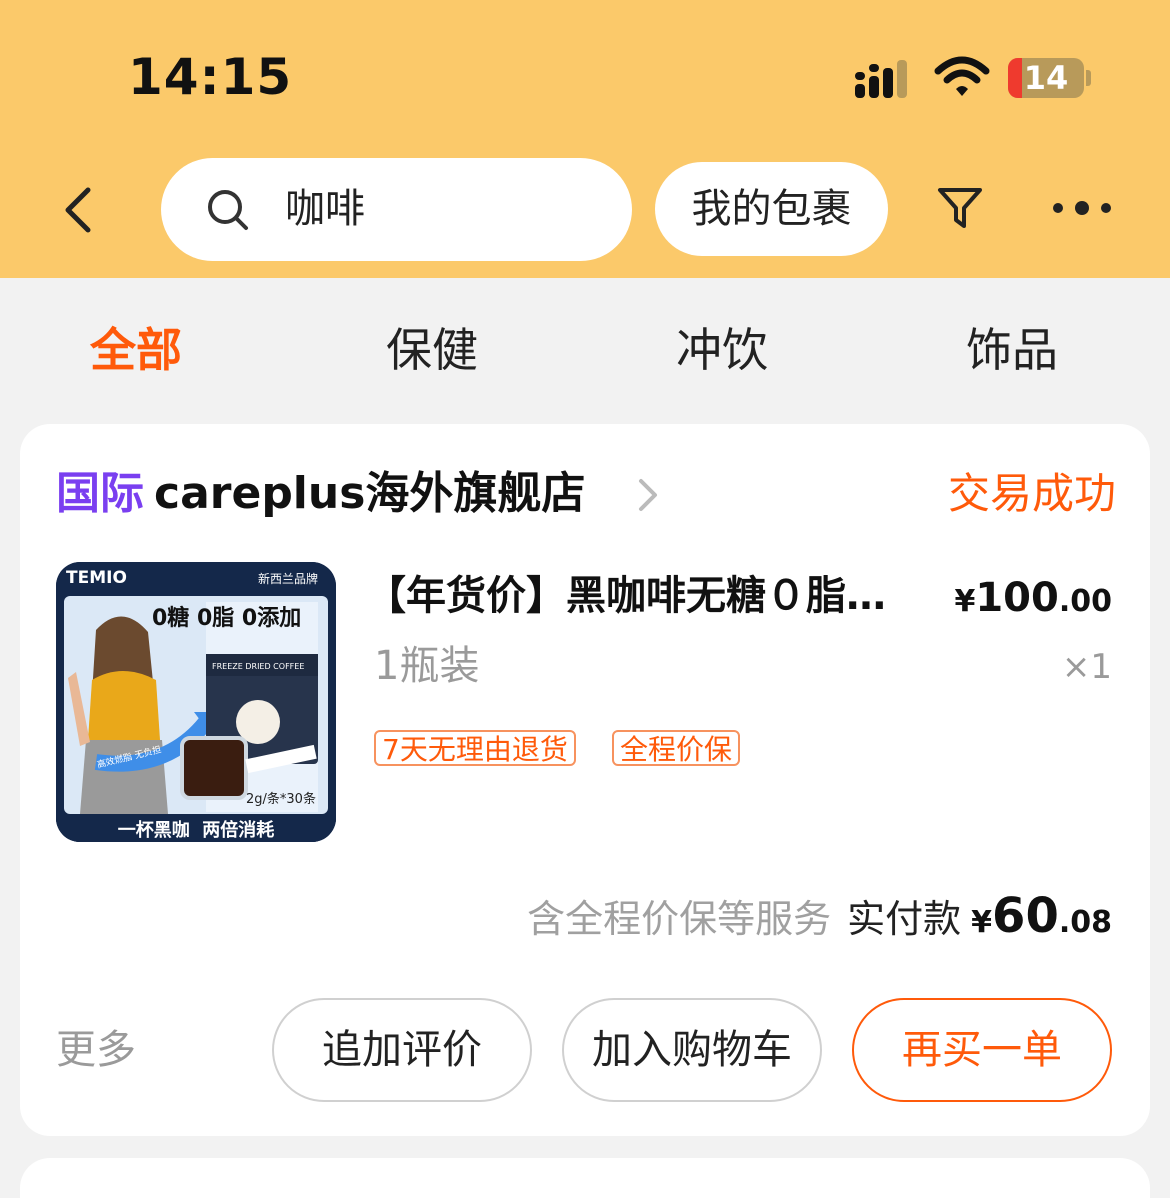 This screenshot has width=1170, height=1198. I want to click on shop-header: 国际 careplus海外旗舰店 交易成功, so click(586, 494).